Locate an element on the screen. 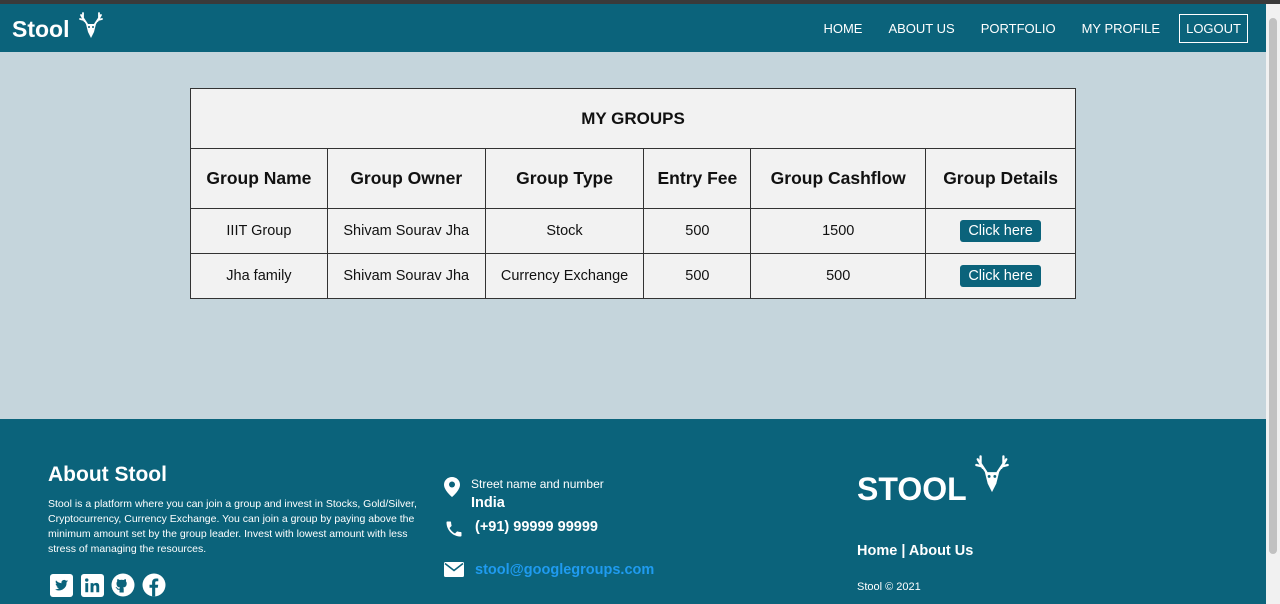 The width and height of the screenshot is (1280, 604). header-group-cashflow: Group Cashflow is located at coordinates (838, 178).